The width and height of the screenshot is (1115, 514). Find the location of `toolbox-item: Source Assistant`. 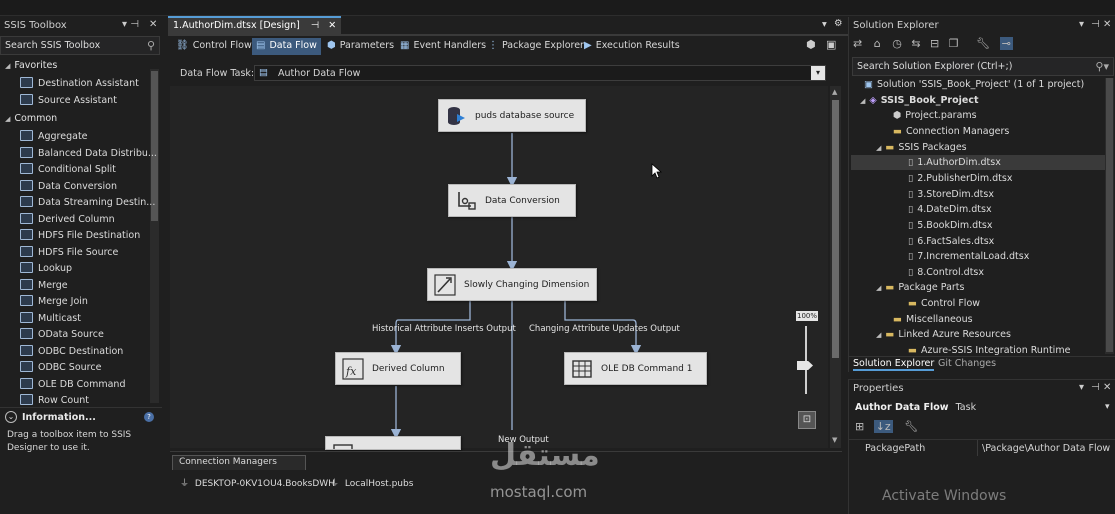

toolbox-item: Source Assistant is located at coordinates (68, 101).